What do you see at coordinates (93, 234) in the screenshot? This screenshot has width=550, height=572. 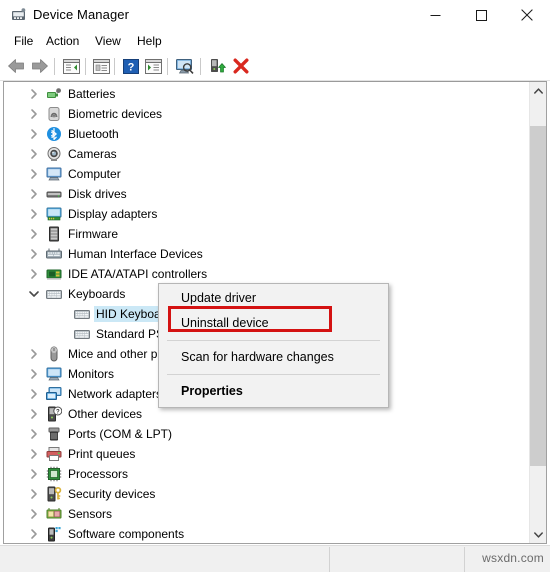 I see `tree-item-label: Firmware` at bounding box center [93, 234].